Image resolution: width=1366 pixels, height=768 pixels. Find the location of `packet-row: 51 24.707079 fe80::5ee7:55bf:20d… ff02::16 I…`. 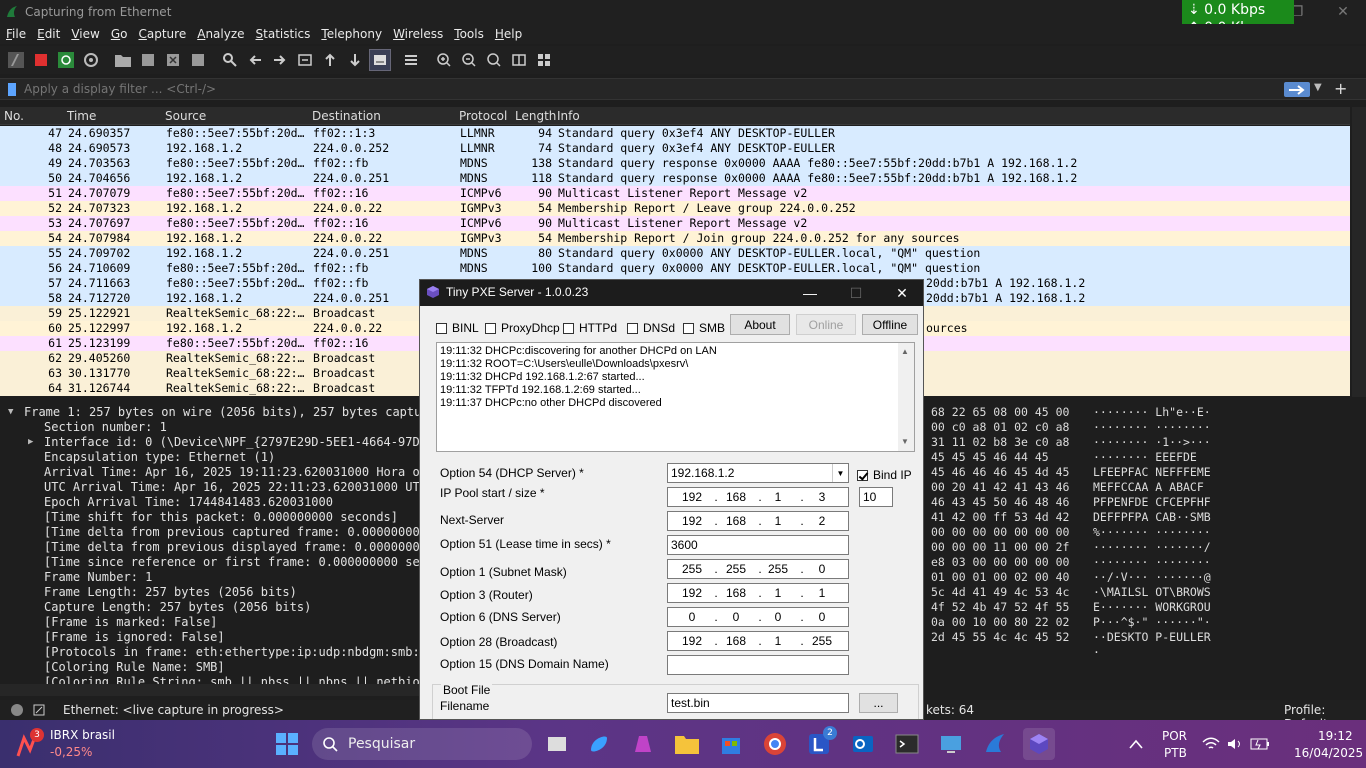

packet-row: 51 24.707079 fe80::5ee7:55bf:20d… ff02::16 I… is located at coordinates (675, 193).